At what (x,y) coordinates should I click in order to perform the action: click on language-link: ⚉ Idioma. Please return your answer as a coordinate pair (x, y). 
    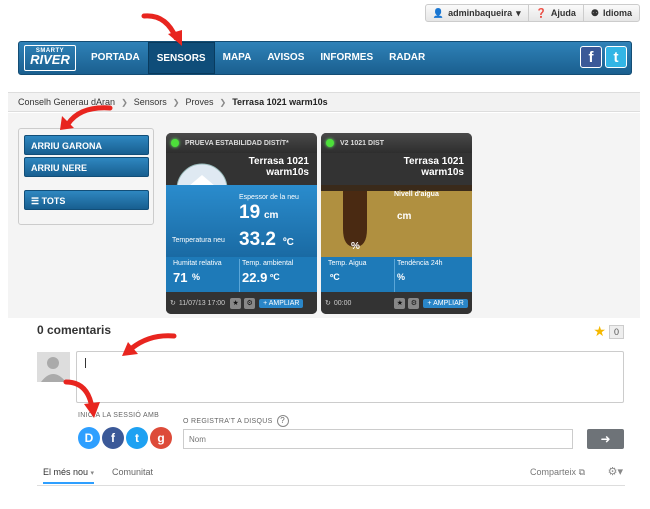
    Looking at the image, I should click on (611, 13).